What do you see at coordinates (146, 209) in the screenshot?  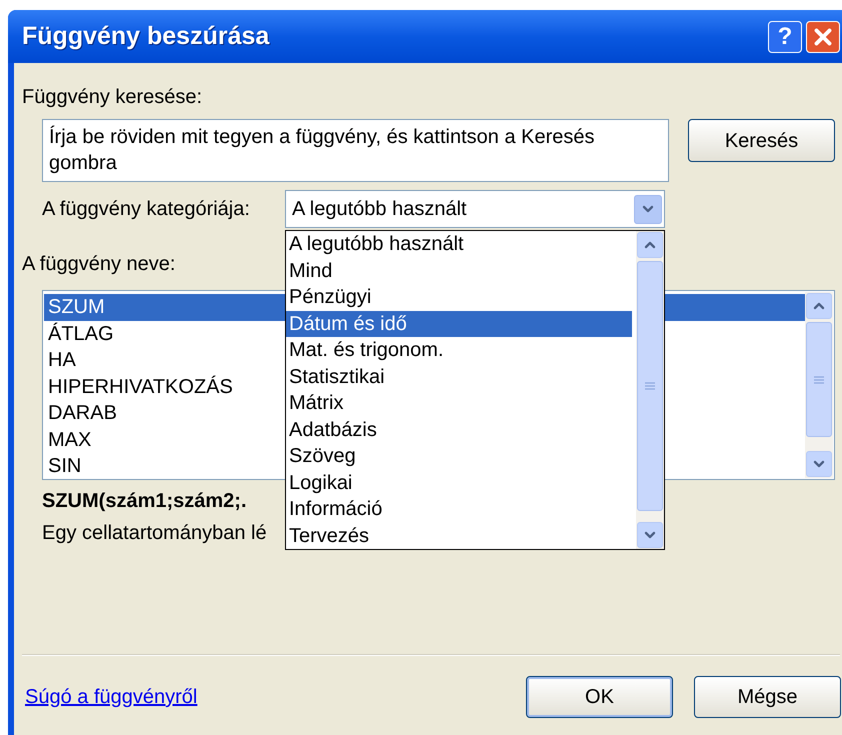 I see `category-label: A függvény kategóriája:` at bounding box center [146, 209].